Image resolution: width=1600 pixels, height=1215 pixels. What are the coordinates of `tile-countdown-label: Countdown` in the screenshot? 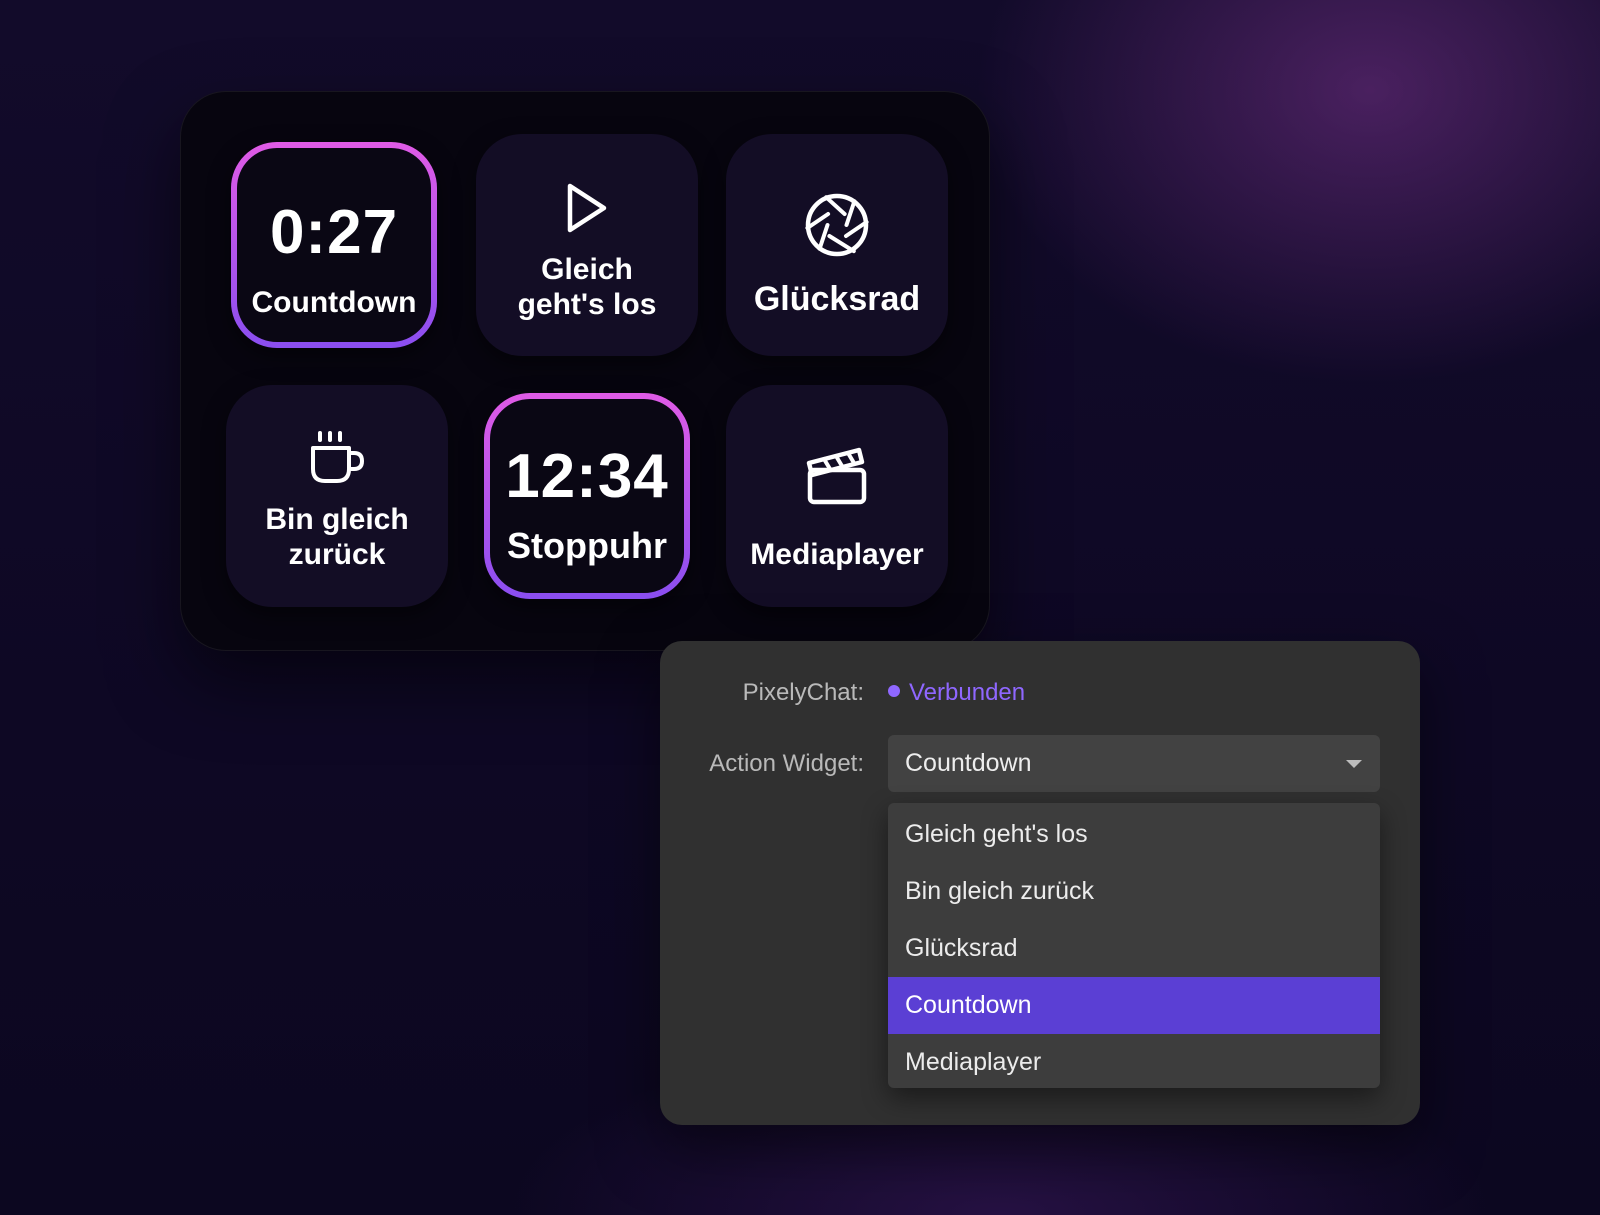 It's located at (334, 302).